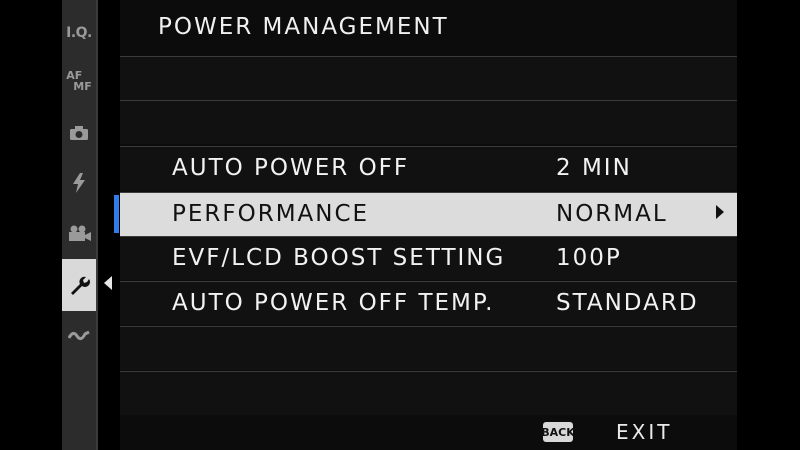 The image size is (800, 450). What do you see at coordinates (612, 214) in the screenshot?
I see `menu-item-value: NORMAL` at bounding box center [612, 214].